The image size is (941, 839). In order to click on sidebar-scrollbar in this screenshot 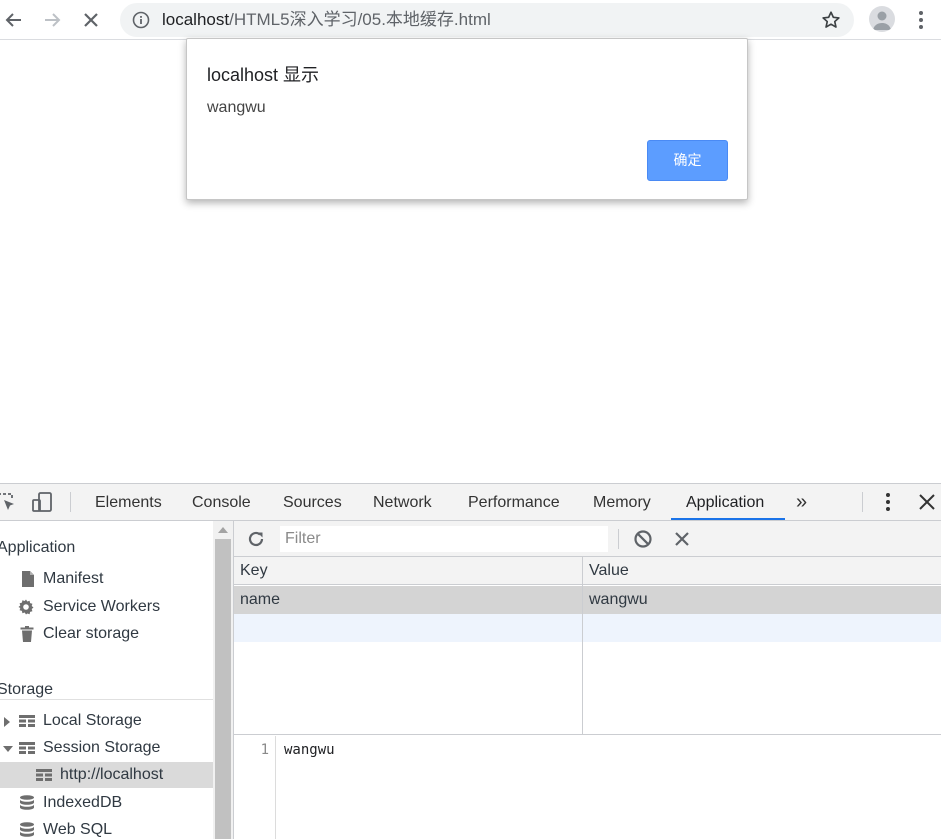, I will do `click(223, 680)`.